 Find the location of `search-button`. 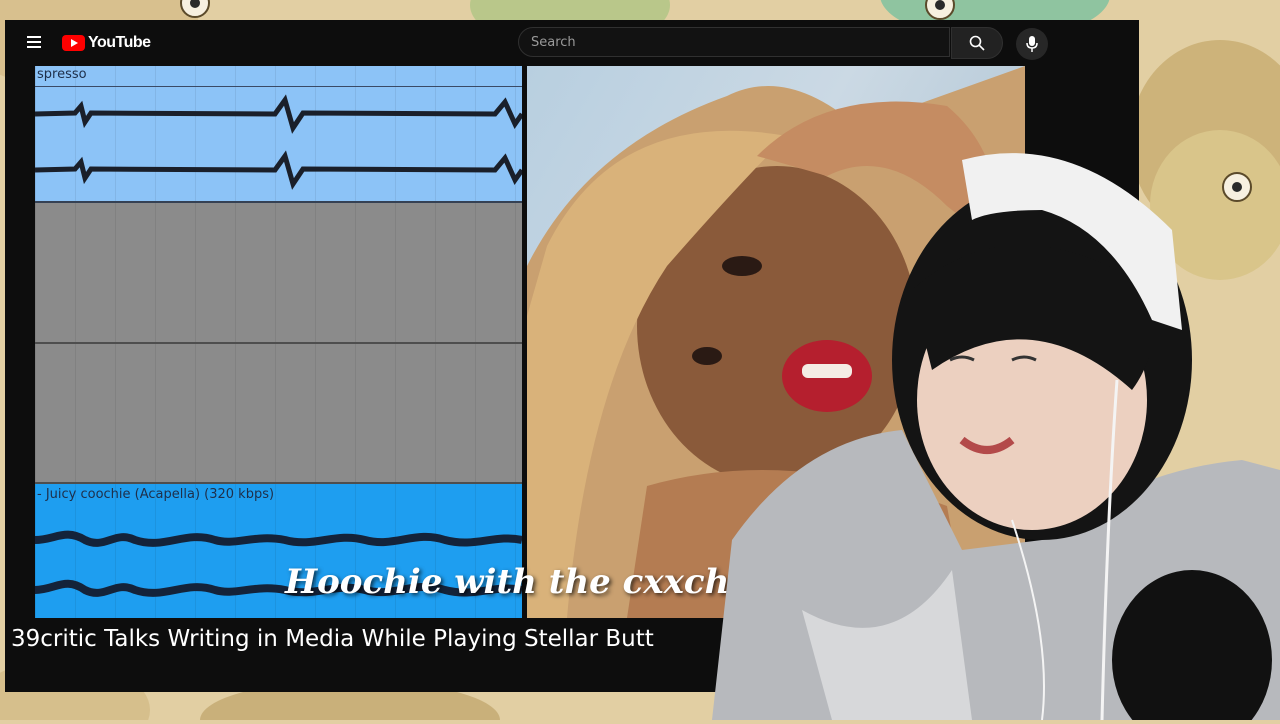

search-button is located at coordinates (977, 43).